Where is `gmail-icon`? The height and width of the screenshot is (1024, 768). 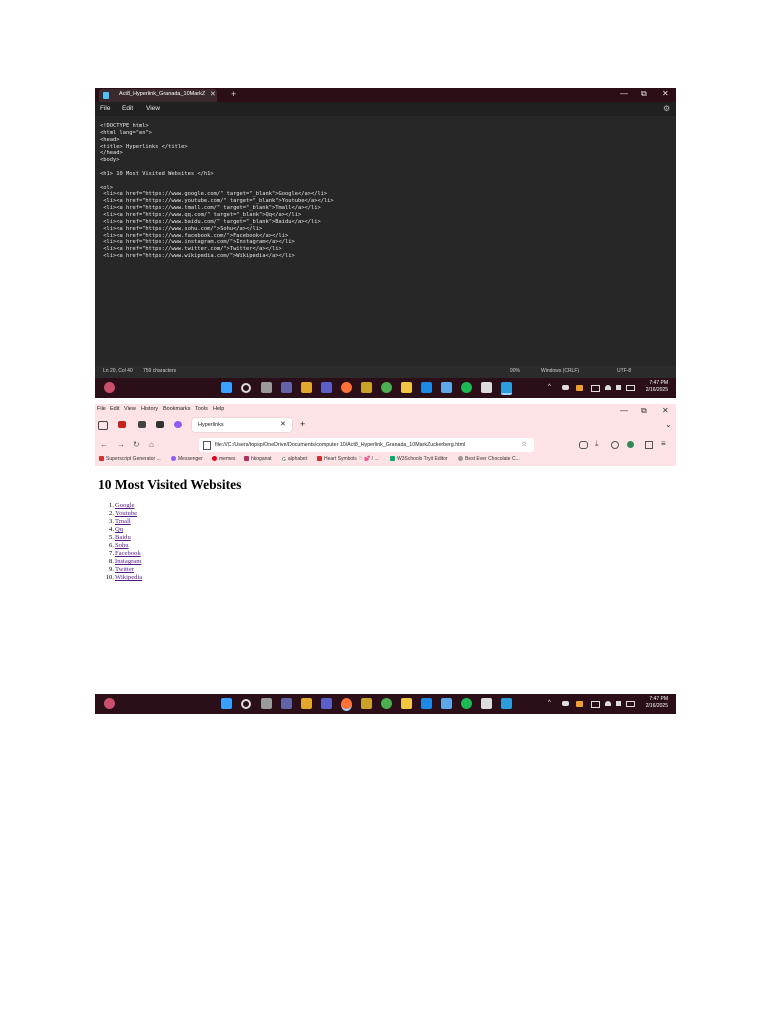
gmail-icon is located at coordinates (122, 424).